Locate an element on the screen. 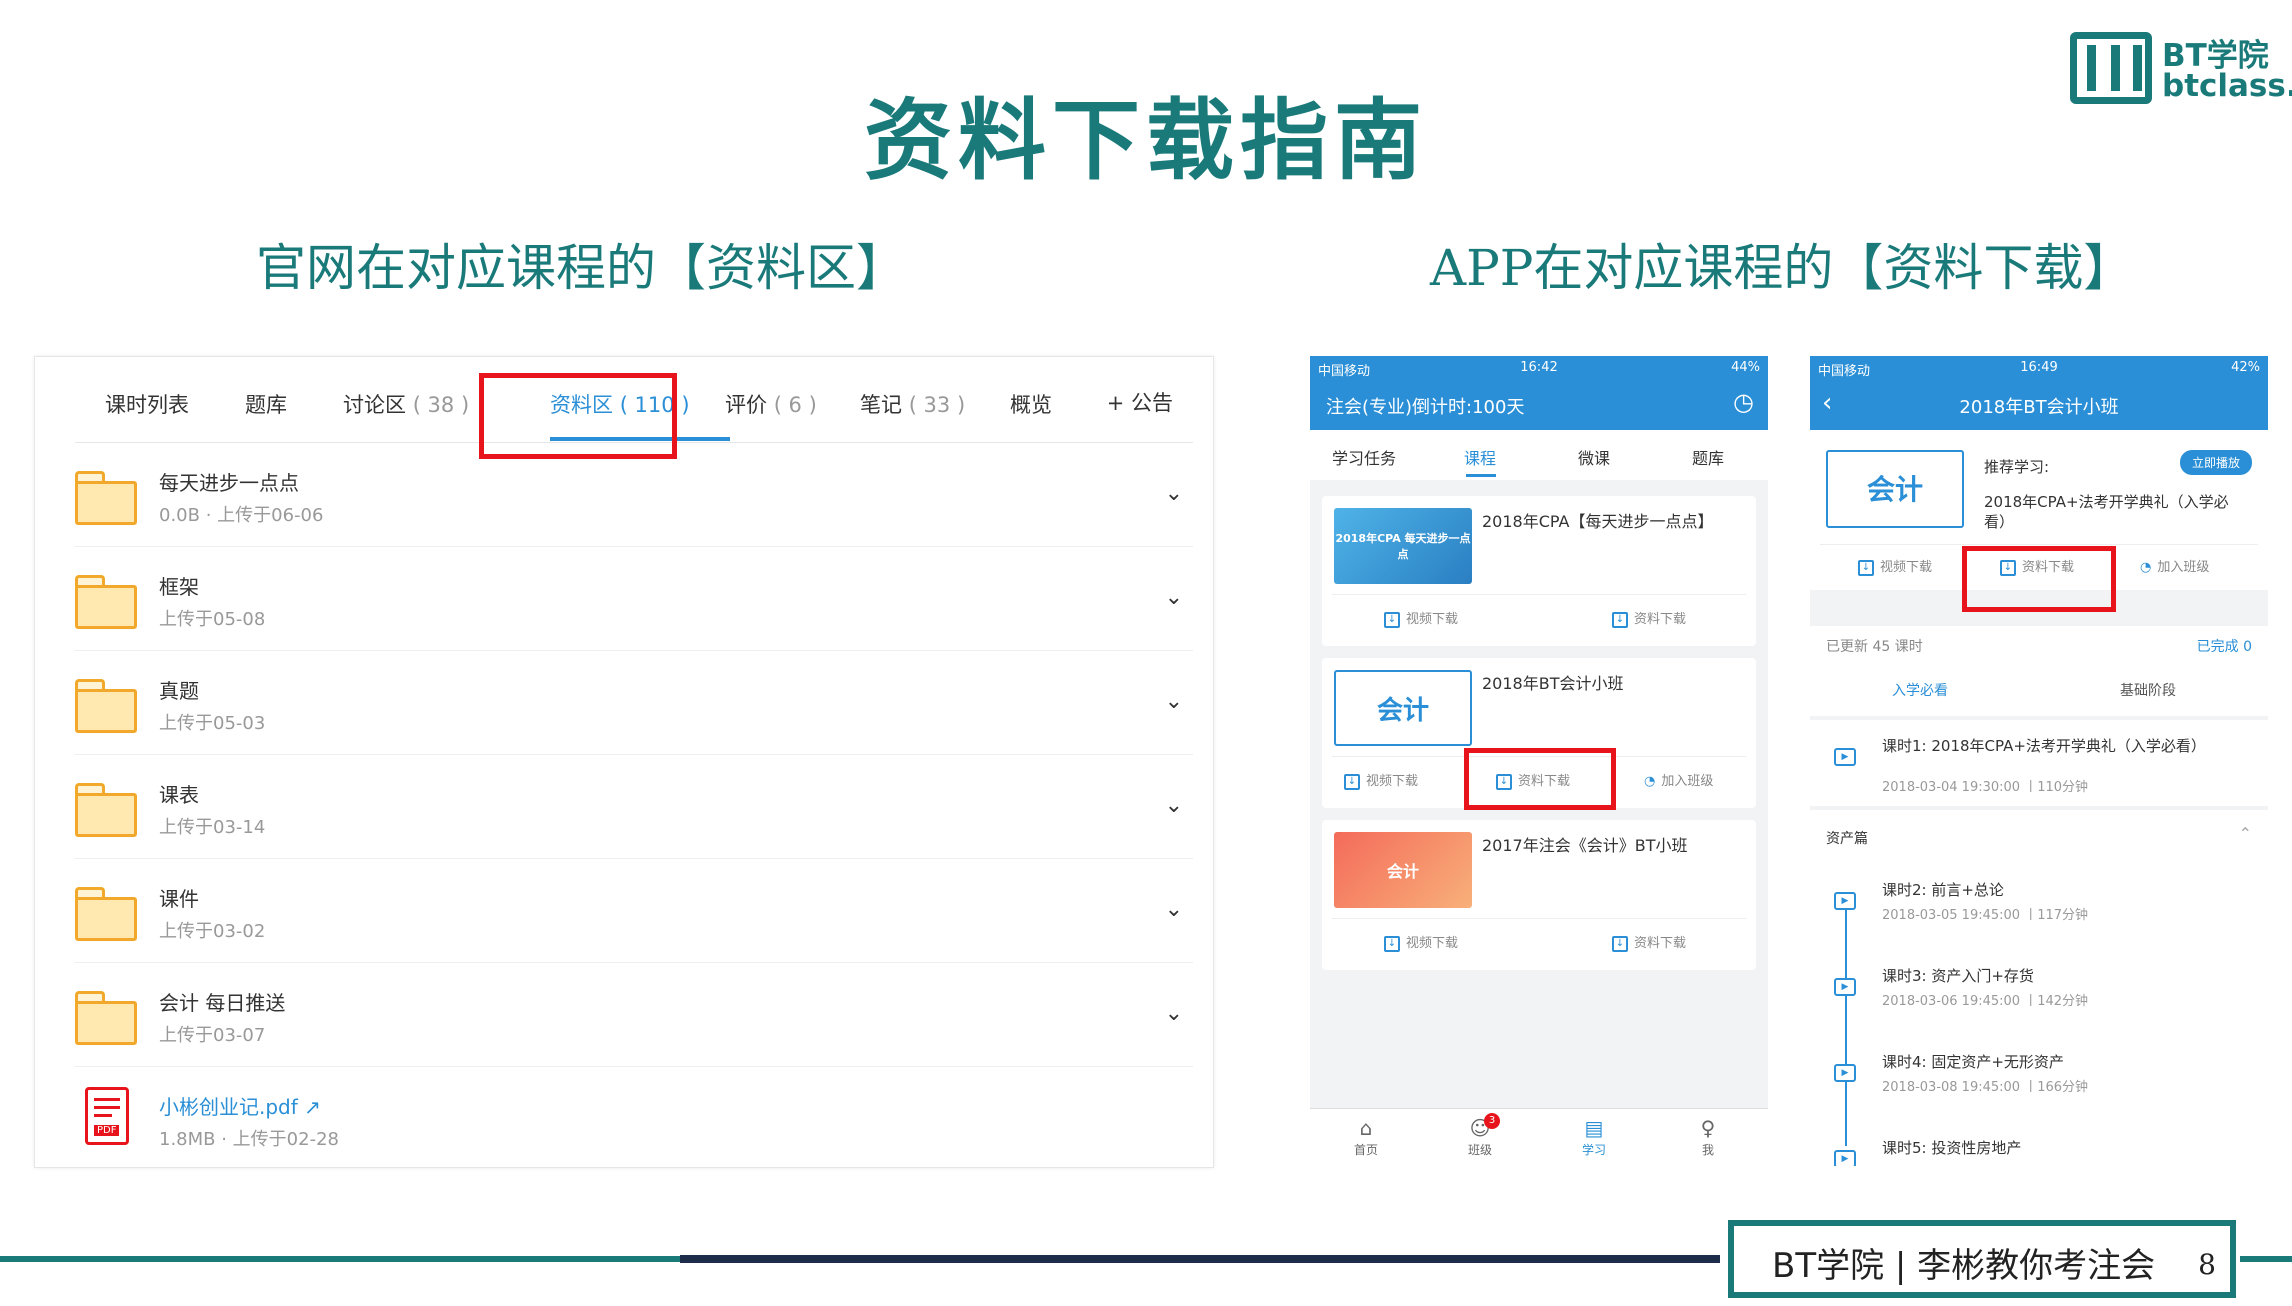  announcement-button: + 公告 is located at coordinates (1140, 402).